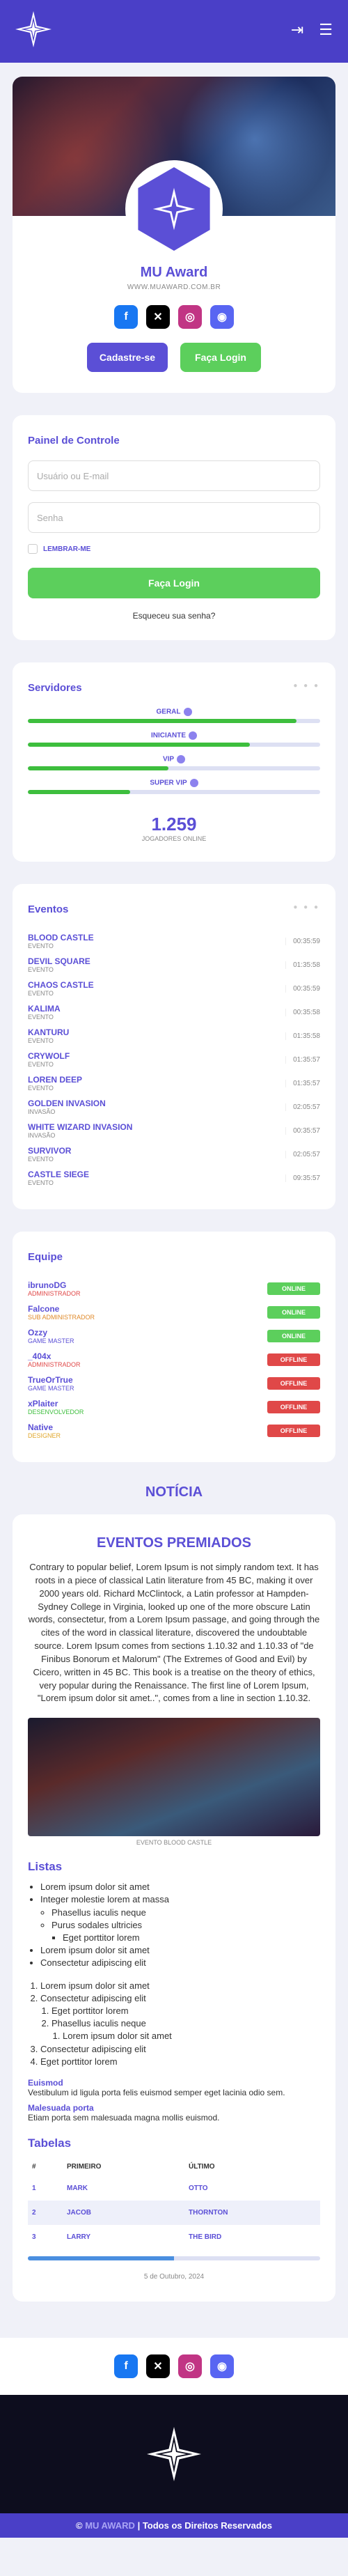 Image resolution: width=348 pixels, height=2576 pixels. Describe the element at coordinates (174, 1154) in the screenshot. I see `event-row: SURVIVOR EVENTO 02:05:57` at that location.